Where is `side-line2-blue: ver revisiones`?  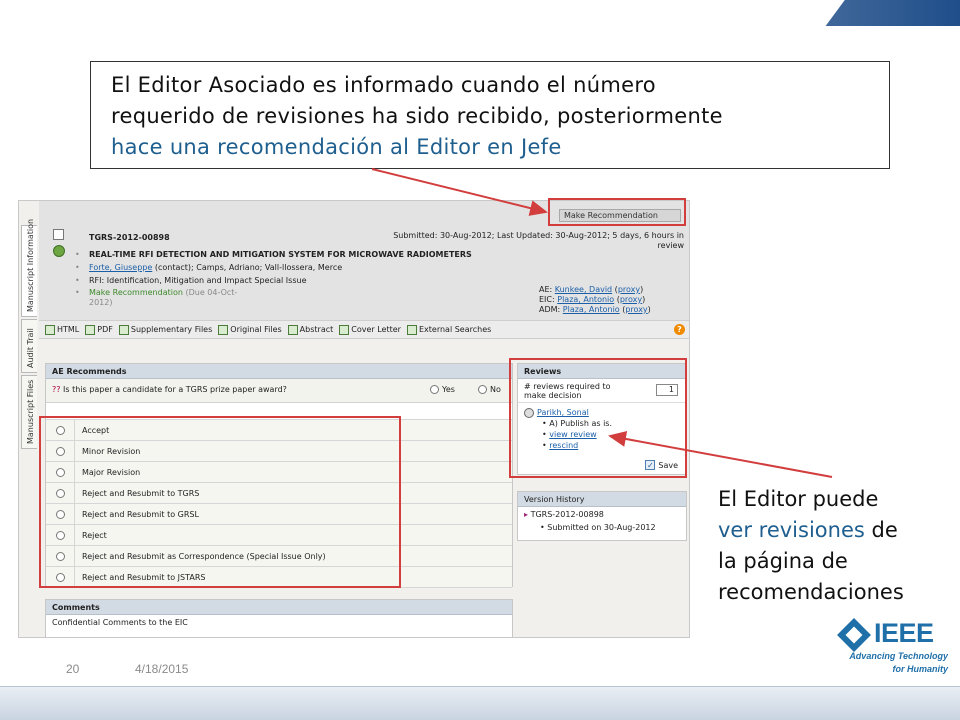
side-line2-blue: ver revisiones is located at coordinates (791, 530).